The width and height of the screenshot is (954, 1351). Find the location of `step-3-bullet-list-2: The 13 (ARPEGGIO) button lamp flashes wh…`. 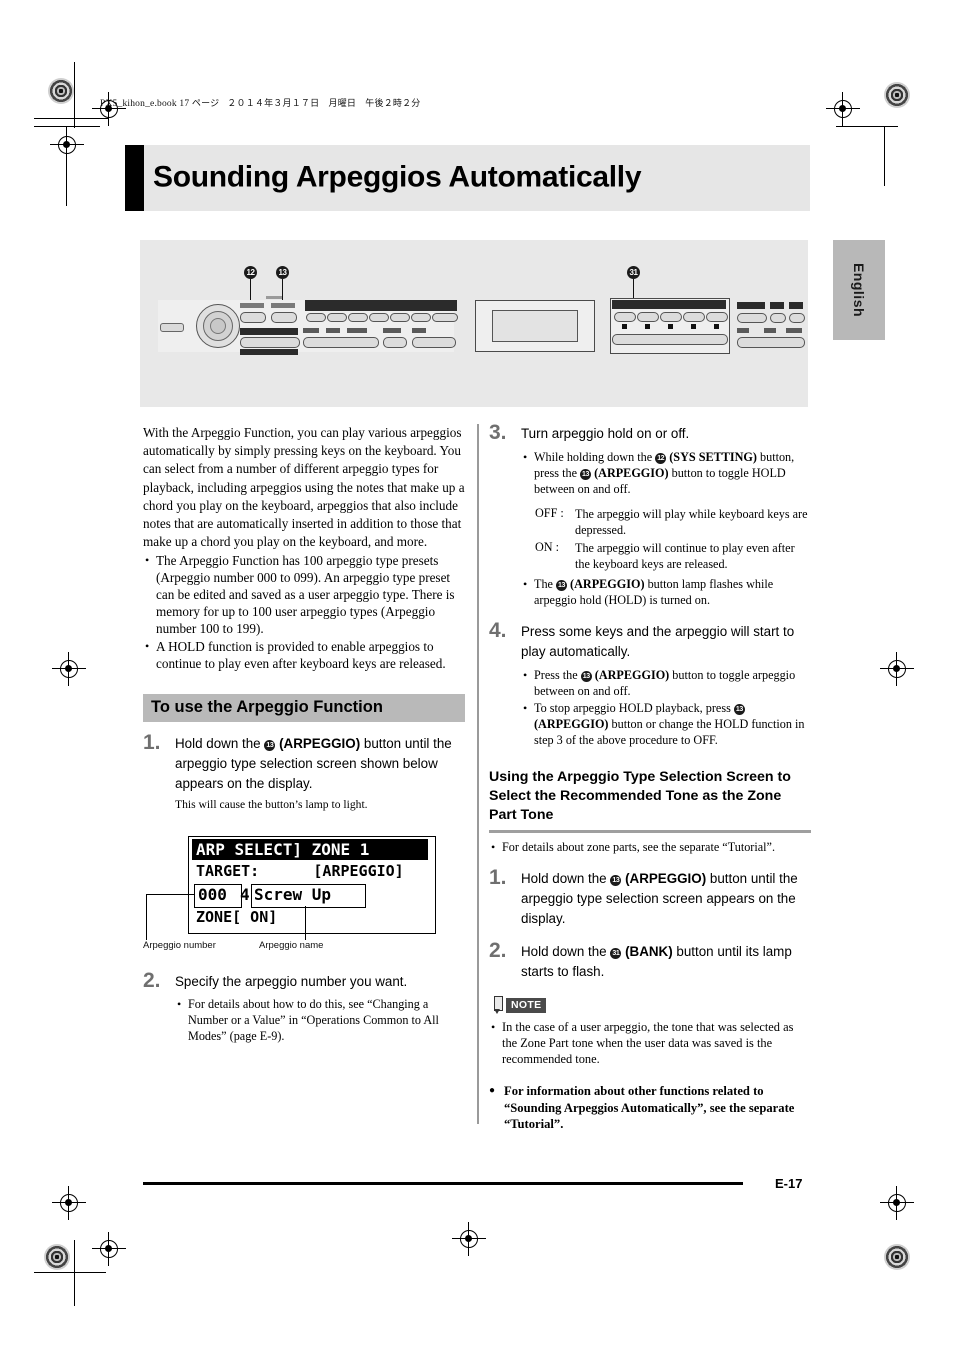

step-3-bullet-list-2: The 13 (ARPEGGIO) button lamp flashes wh… is located at coordinates (666, 592).